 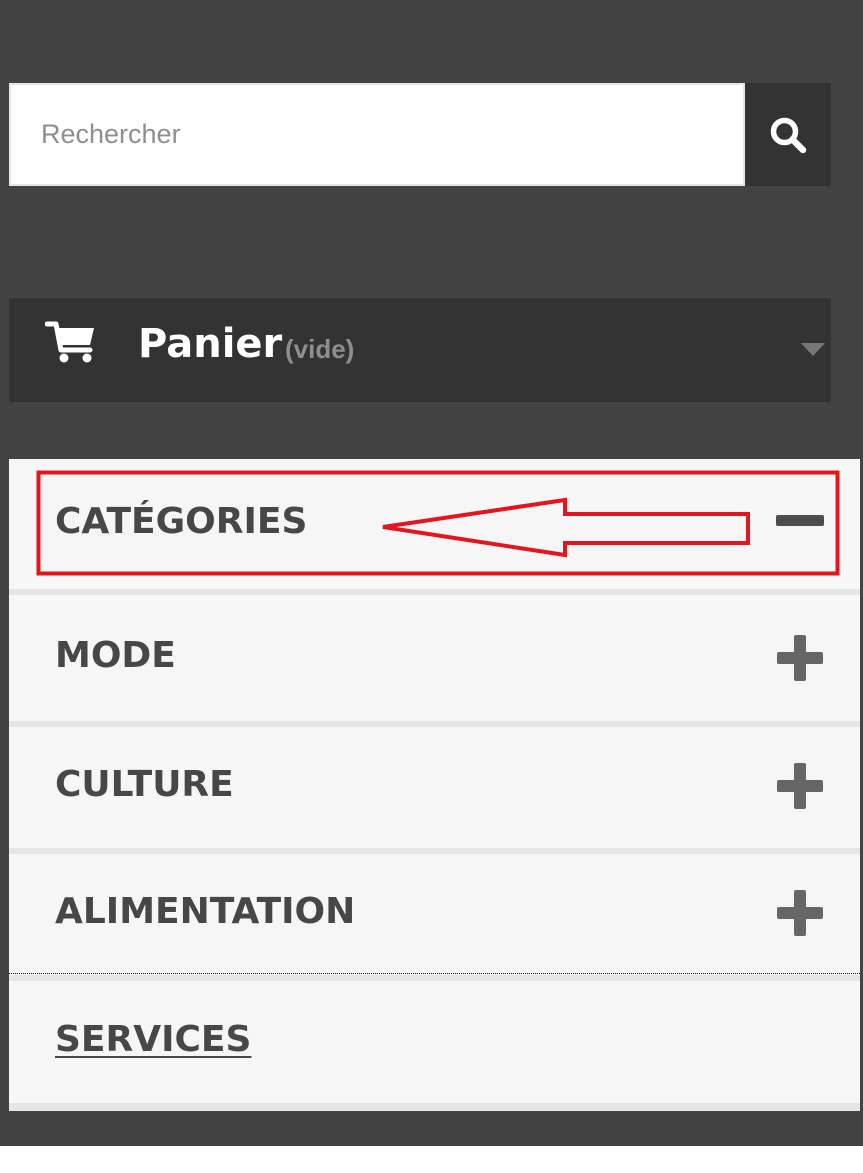 What do you see at coordinates (566, 527) in the screenshot?
I see `arrow-left-icon` at bounding box center [566, 527].